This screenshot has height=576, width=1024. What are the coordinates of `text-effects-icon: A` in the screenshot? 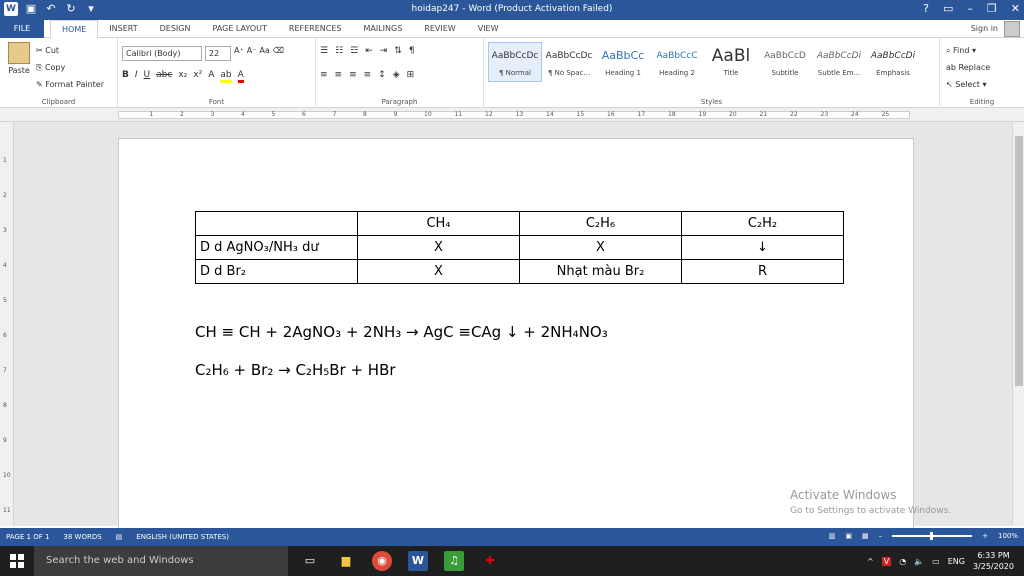 It's located at (211, 76).